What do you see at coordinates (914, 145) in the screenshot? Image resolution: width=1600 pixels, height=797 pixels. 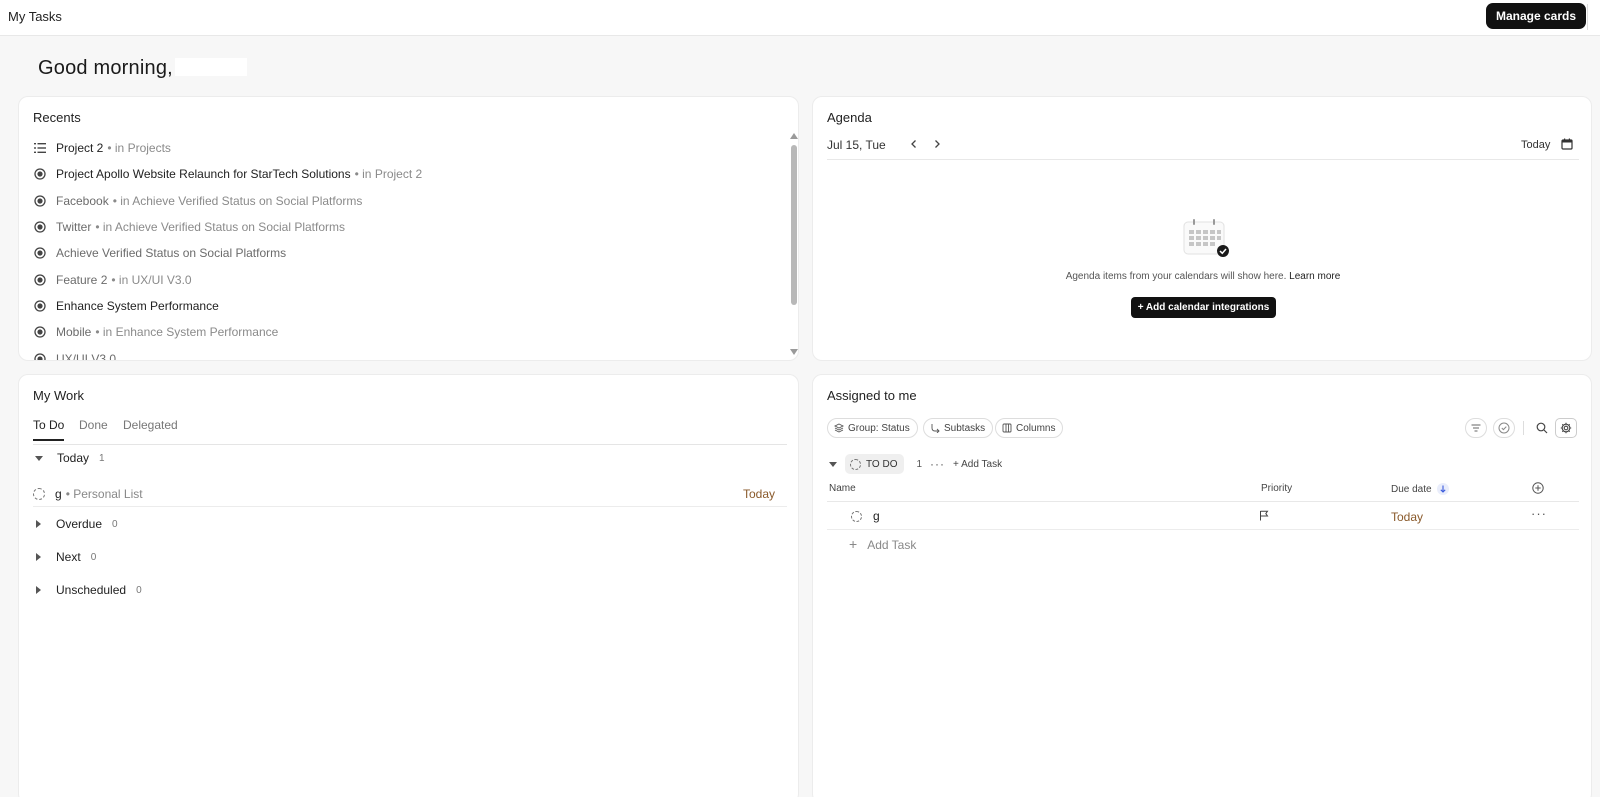 I see `chevron-left-icon` at bounding box center [914, 145].